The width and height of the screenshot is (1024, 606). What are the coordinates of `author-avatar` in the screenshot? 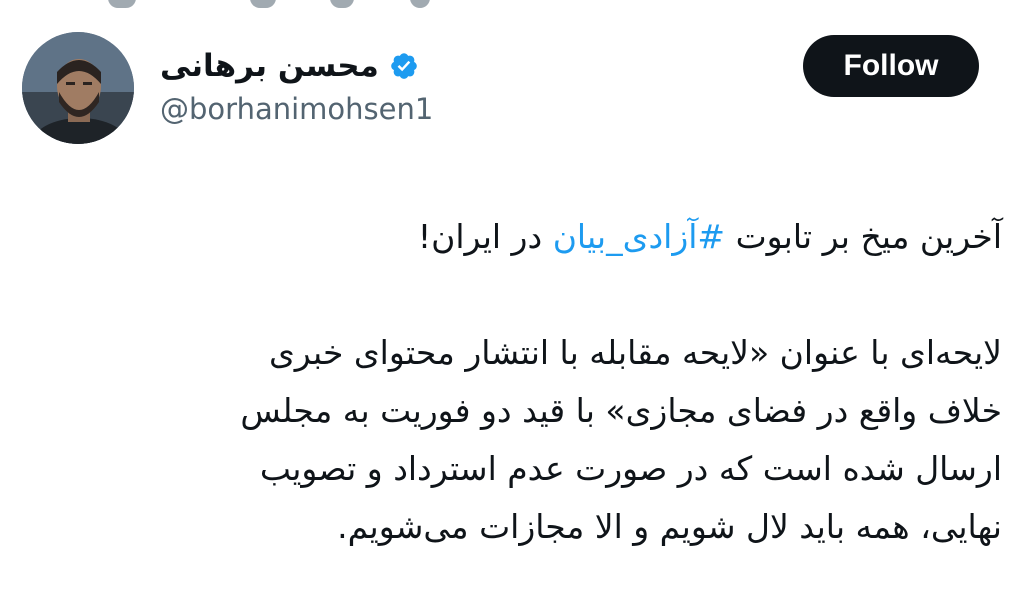 It's located at (78, 88).